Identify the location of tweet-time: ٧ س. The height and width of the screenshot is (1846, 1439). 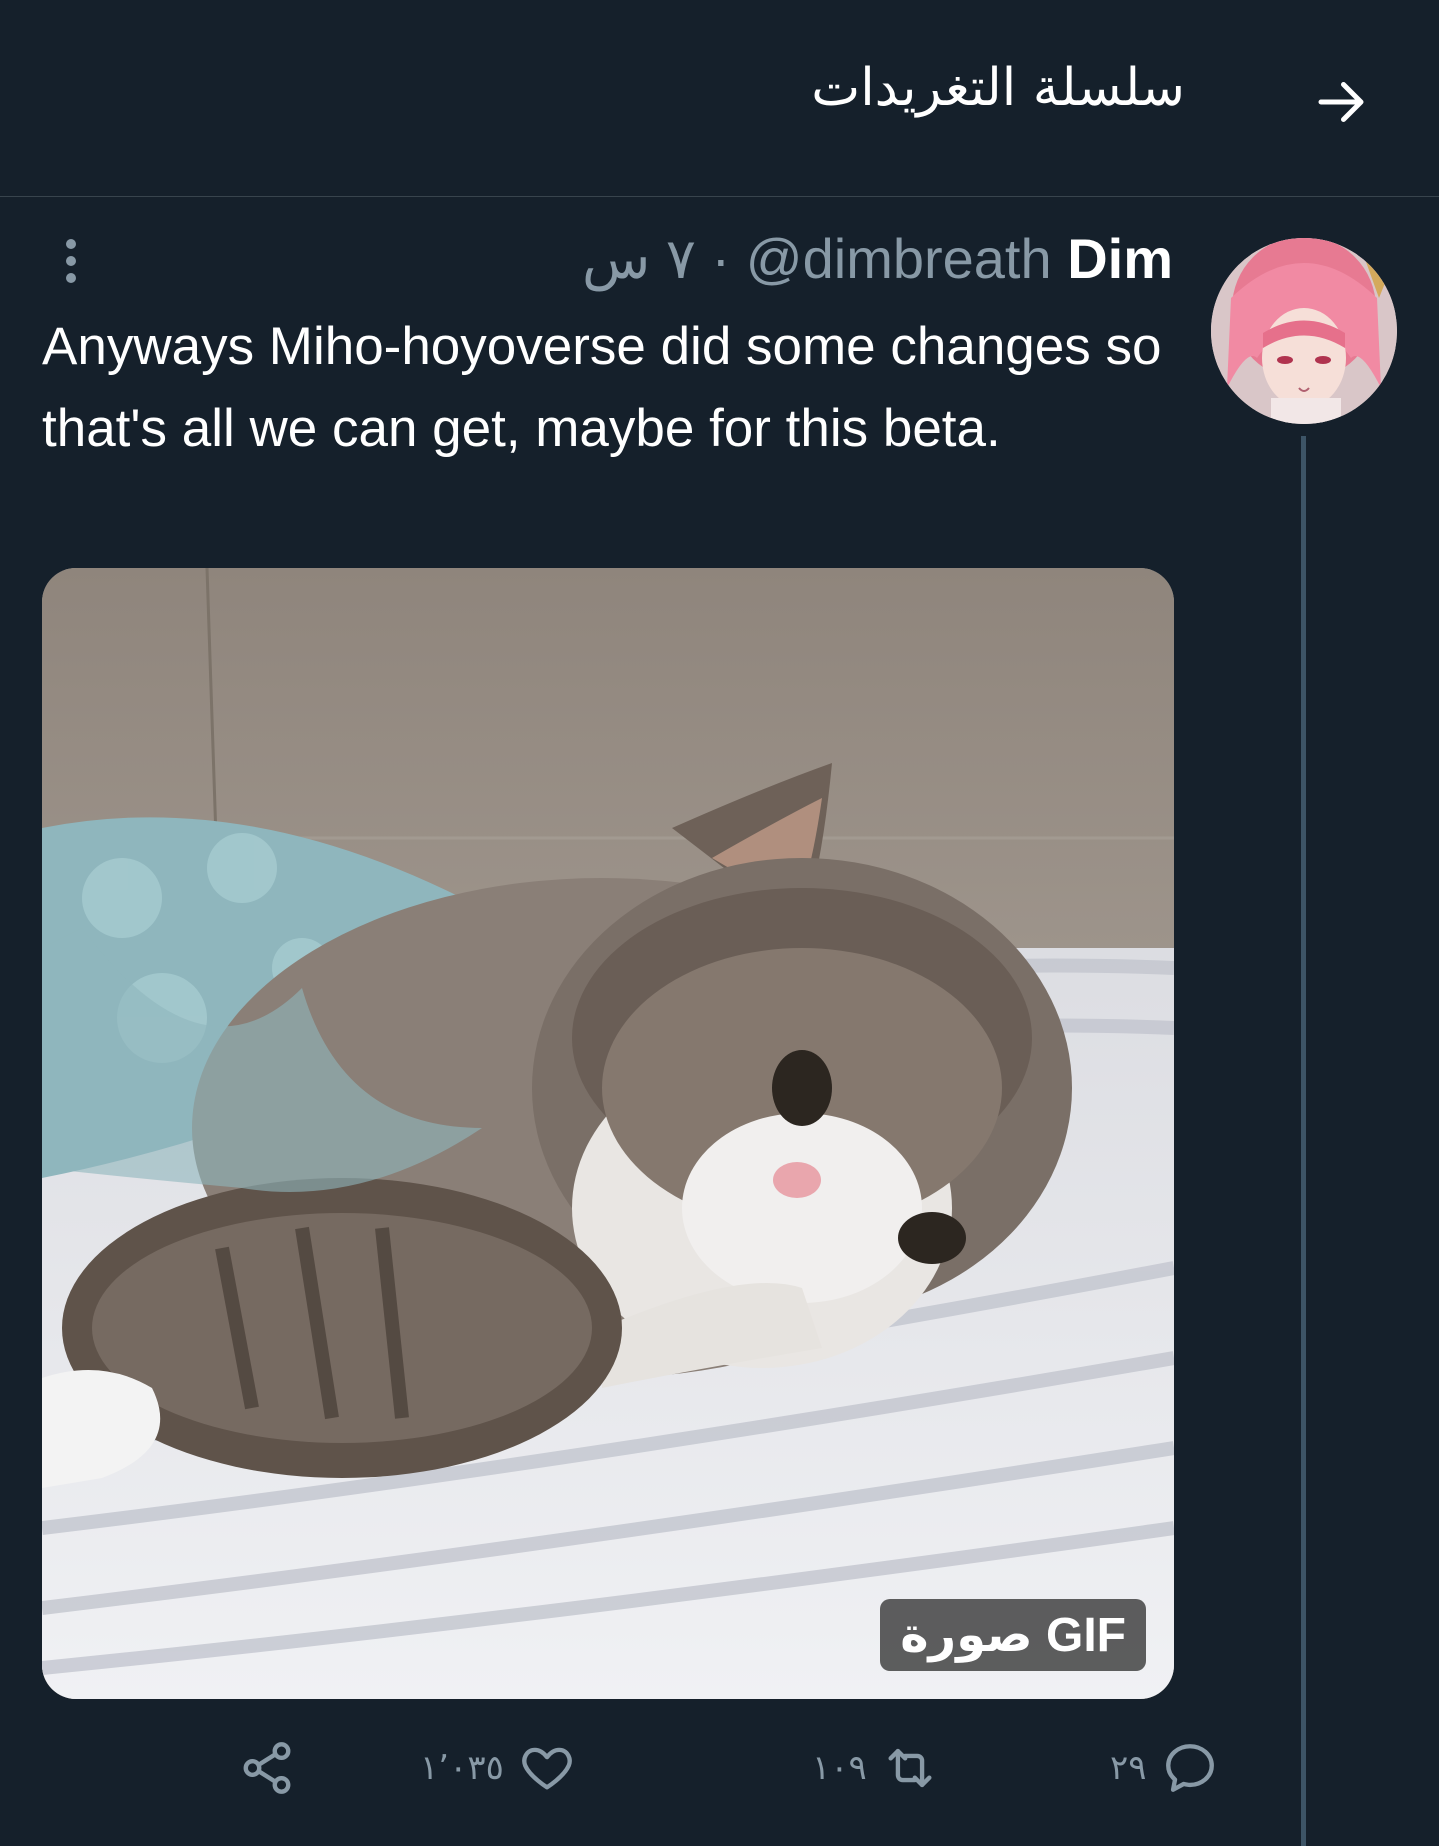
(639, 258).